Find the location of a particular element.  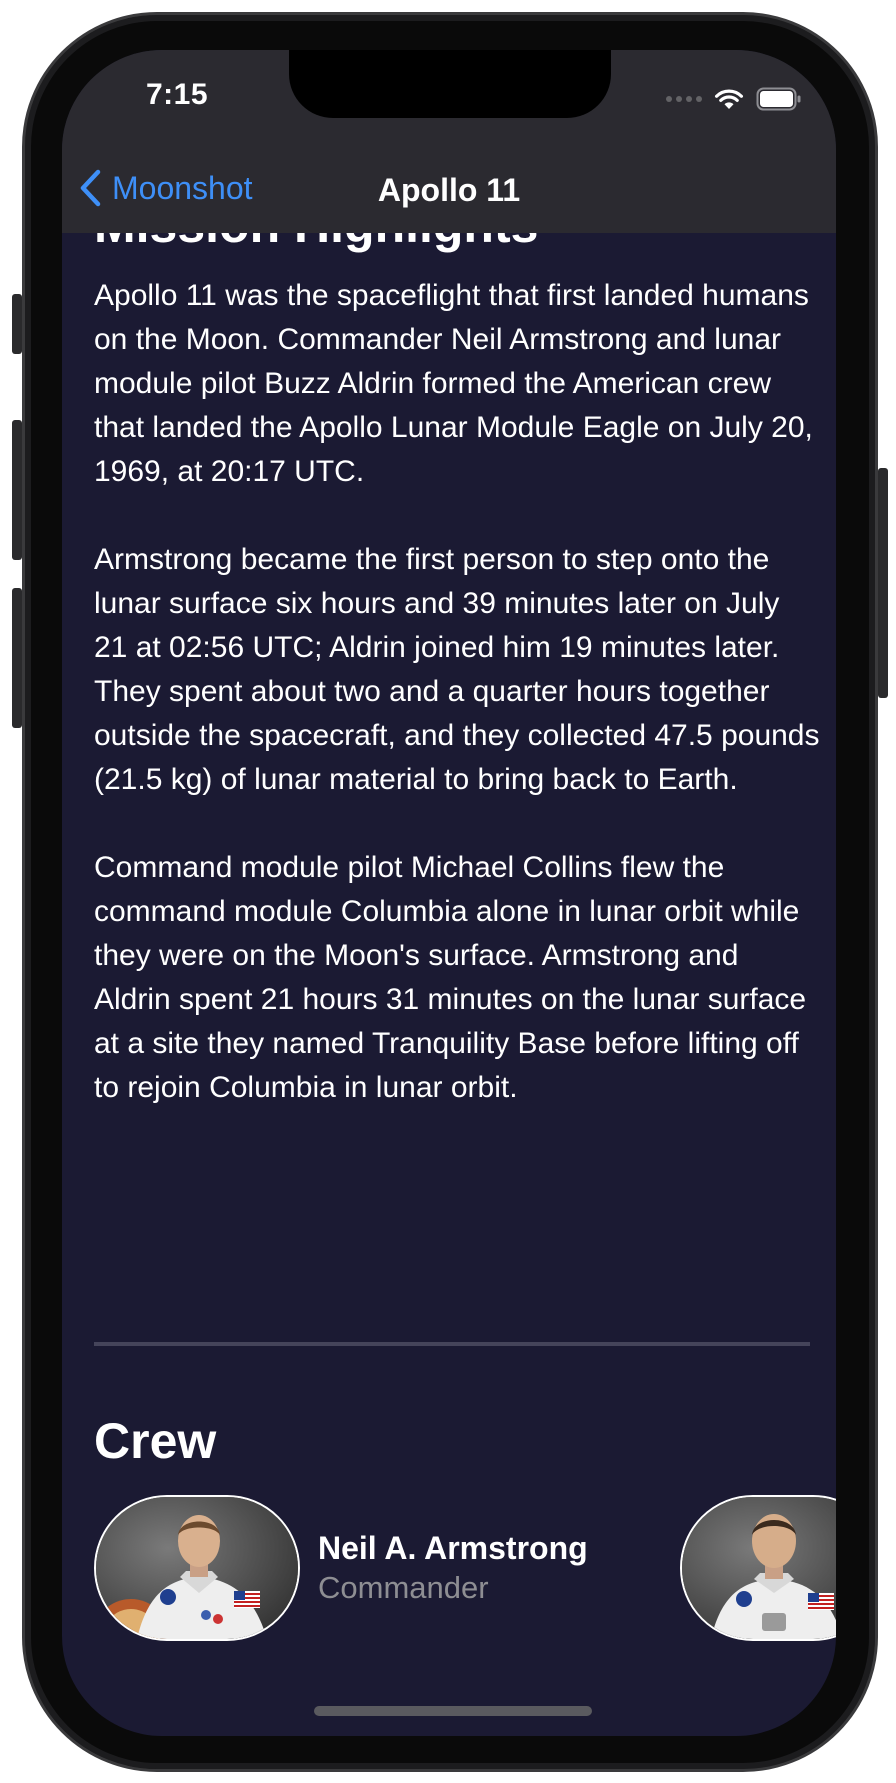

volume-up-button is located at coordinates (17, 490).